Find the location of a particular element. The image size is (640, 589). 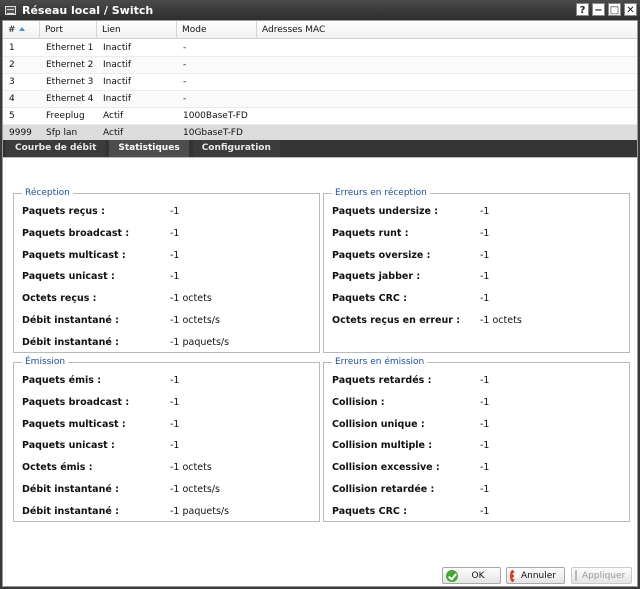

table-row: 5 Freeplug Actif 1000BaseT-FD is located at coordinates (320, 116).